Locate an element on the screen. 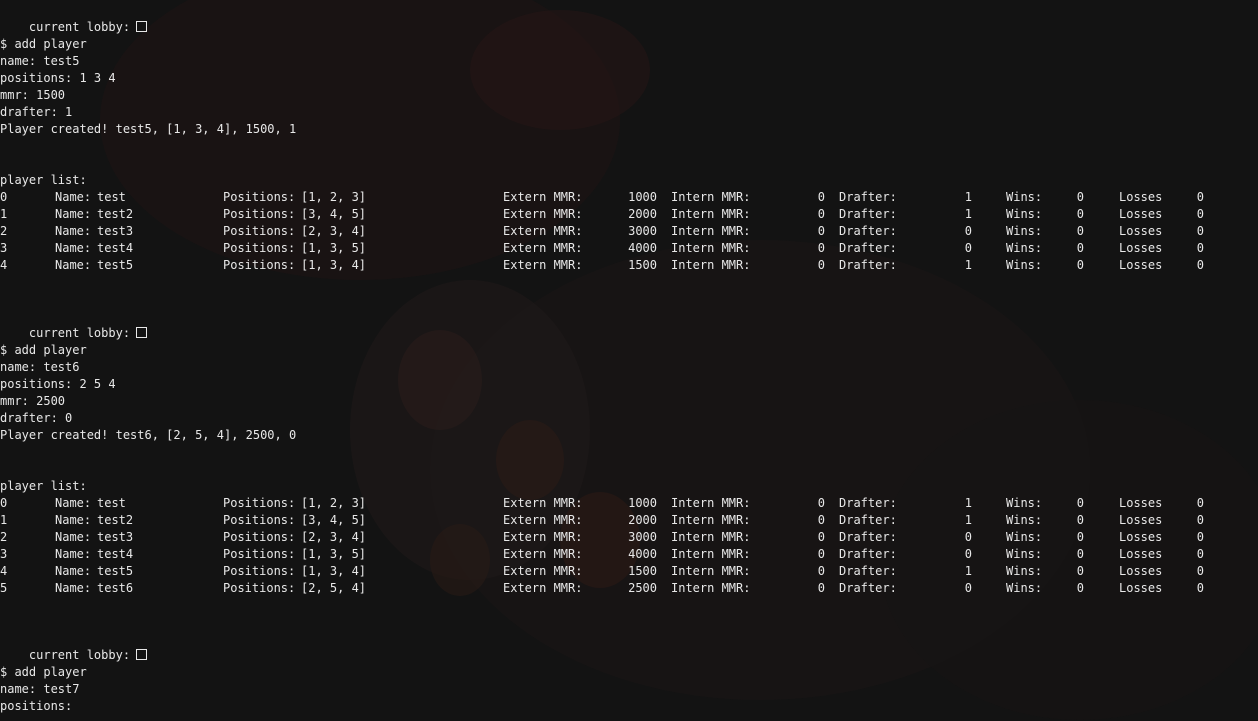 The height and width of the screenshot is (721, 1258). lobby-empty-box is located at coordinates (142, 26).